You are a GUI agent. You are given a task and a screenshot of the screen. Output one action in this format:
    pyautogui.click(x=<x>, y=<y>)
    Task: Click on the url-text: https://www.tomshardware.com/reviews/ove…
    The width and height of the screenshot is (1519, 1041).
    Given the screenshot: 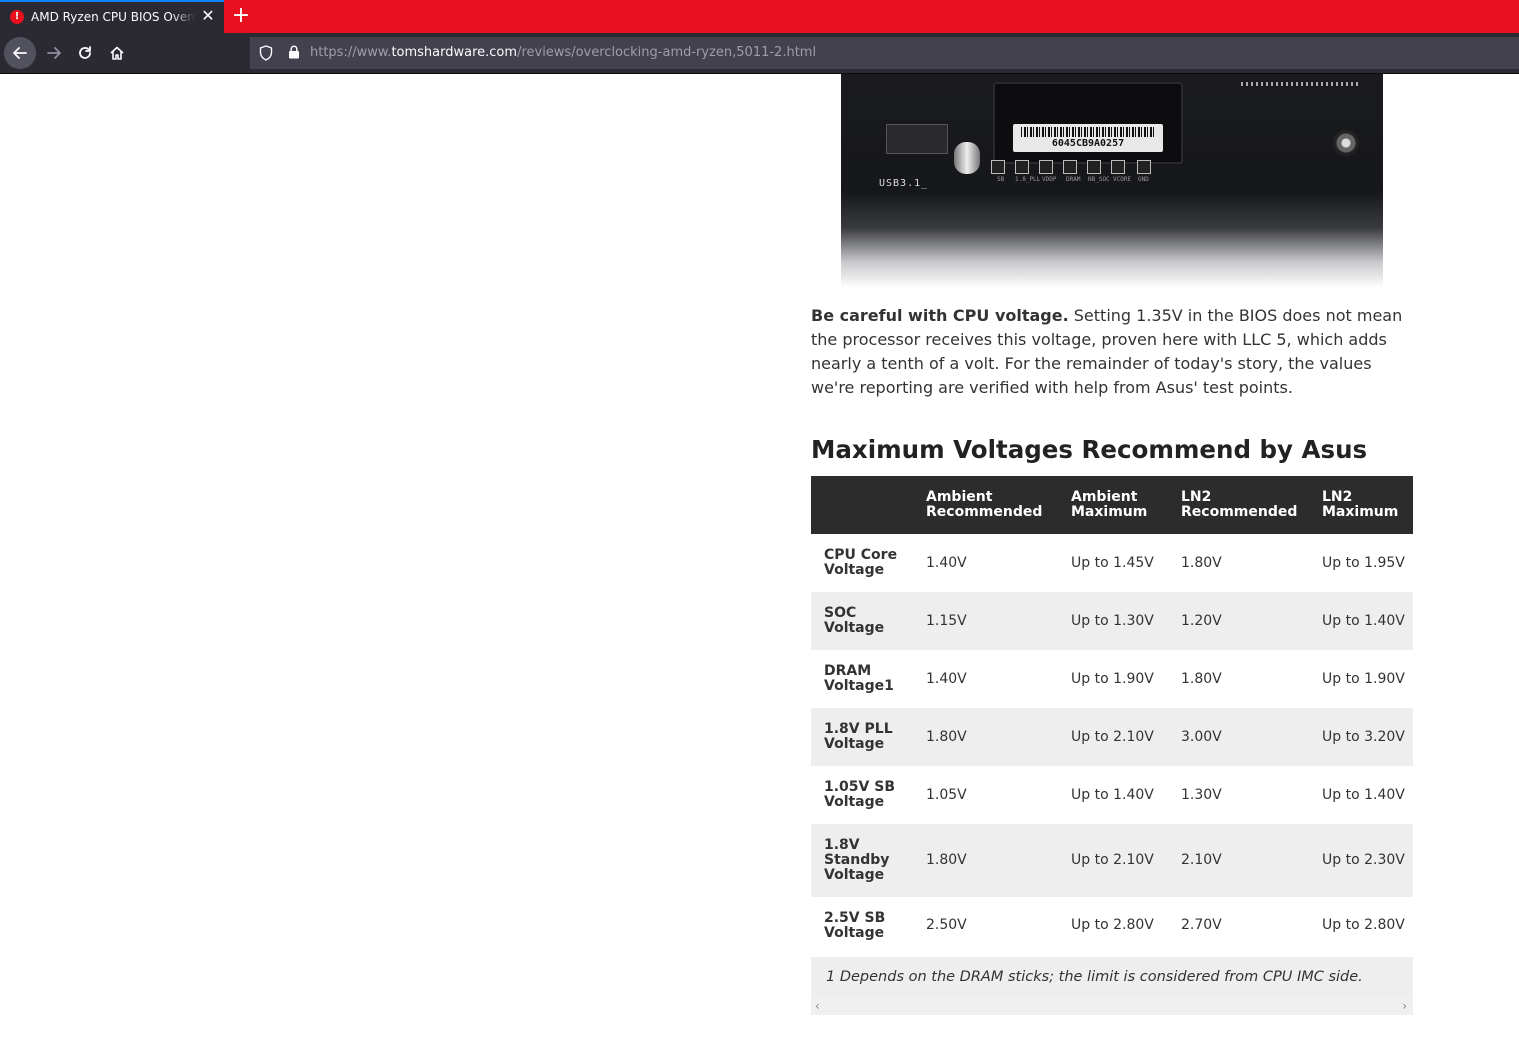 What is the action you would take?
    pyautogui.click(x=563, y=53)
    